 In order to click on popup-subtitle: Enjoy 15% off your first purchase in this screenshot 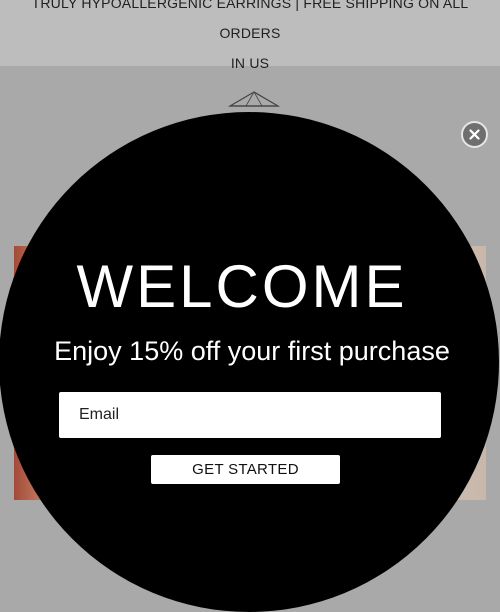, I will do `click(252, 351)`.